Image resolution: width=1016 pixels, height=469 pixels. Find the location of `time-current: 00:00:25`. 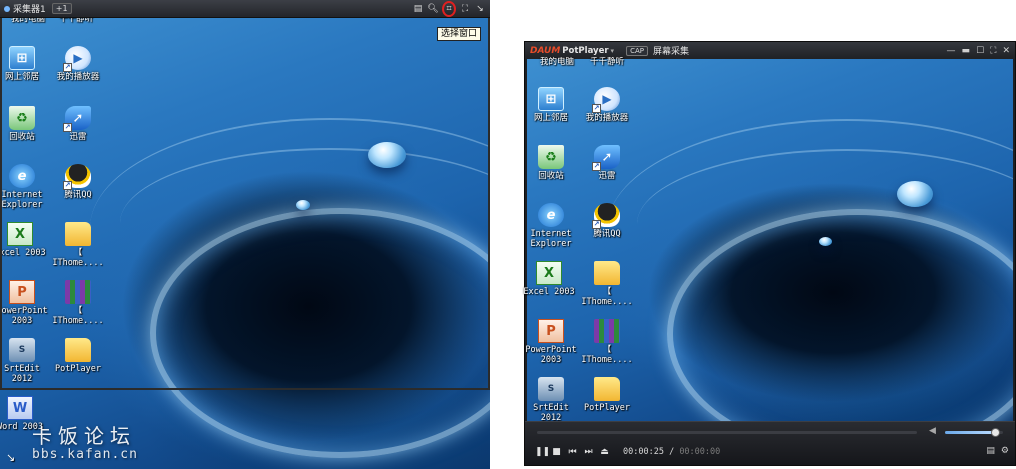

time-current: 00:00:25 is located at coordinates (643, 452).